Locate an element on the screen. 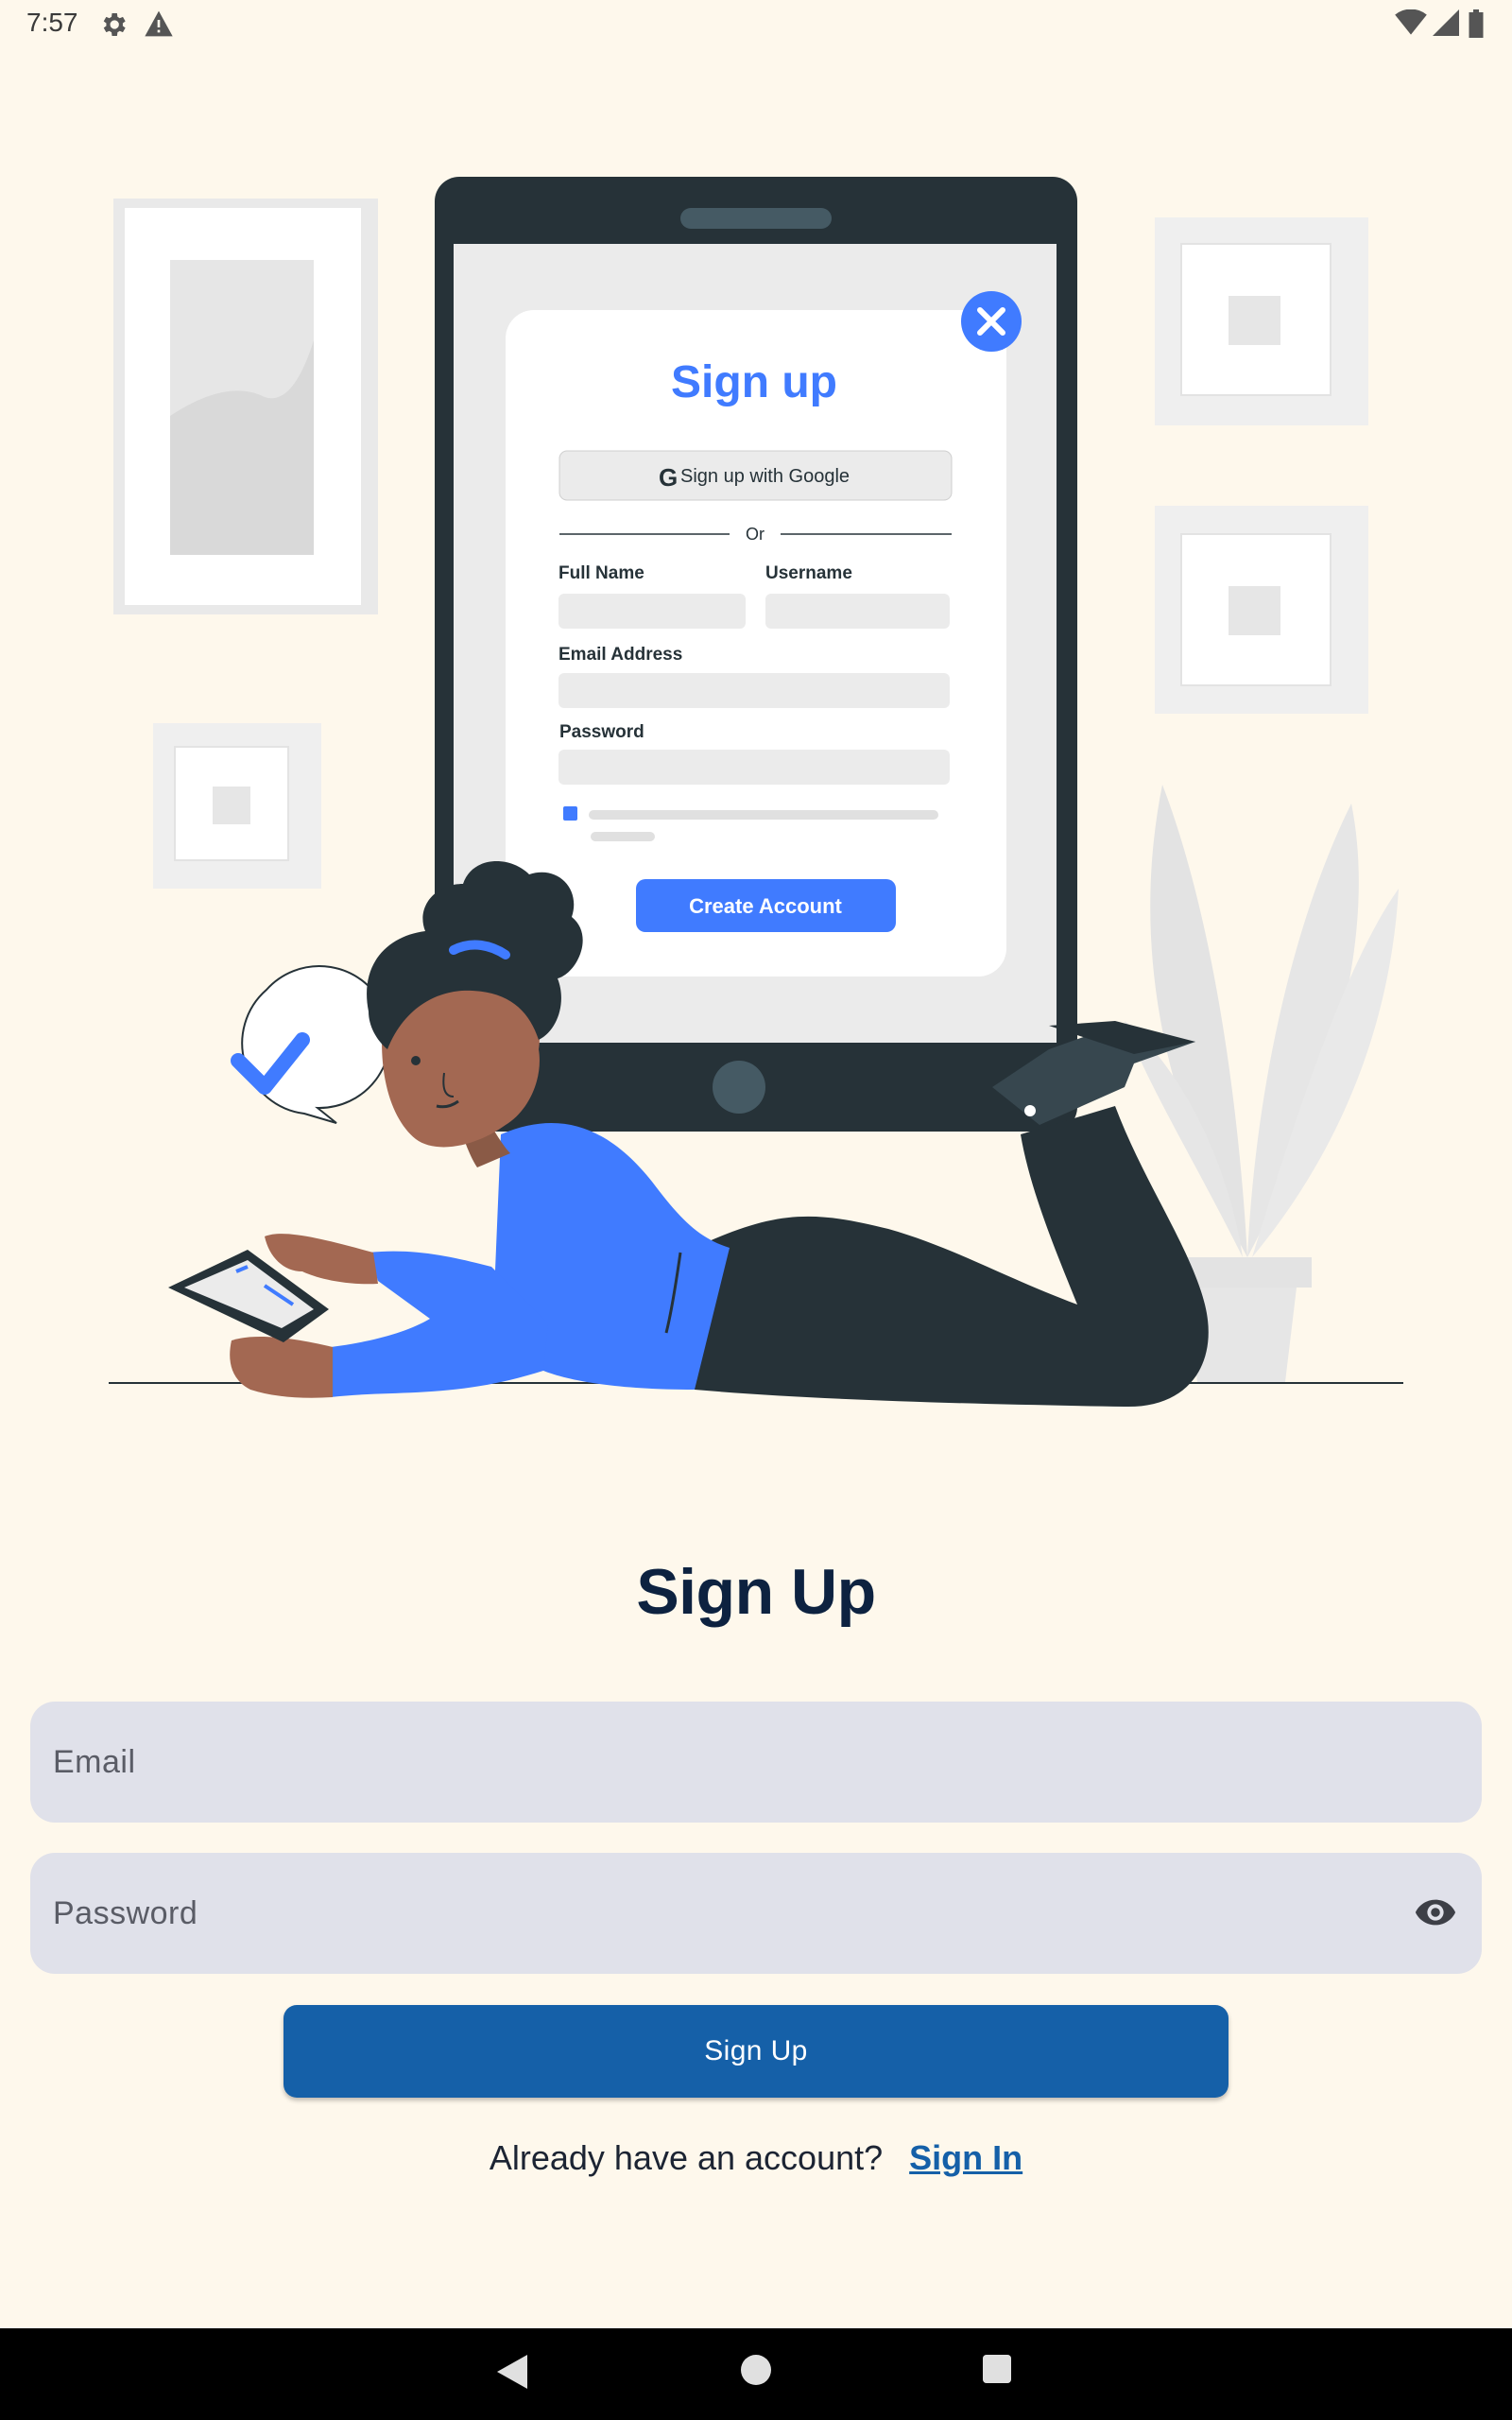 Image resolution: width=1512 pixels, height=2420 pixels. illustration-title: Sign up is located at coordinates (754, 382).